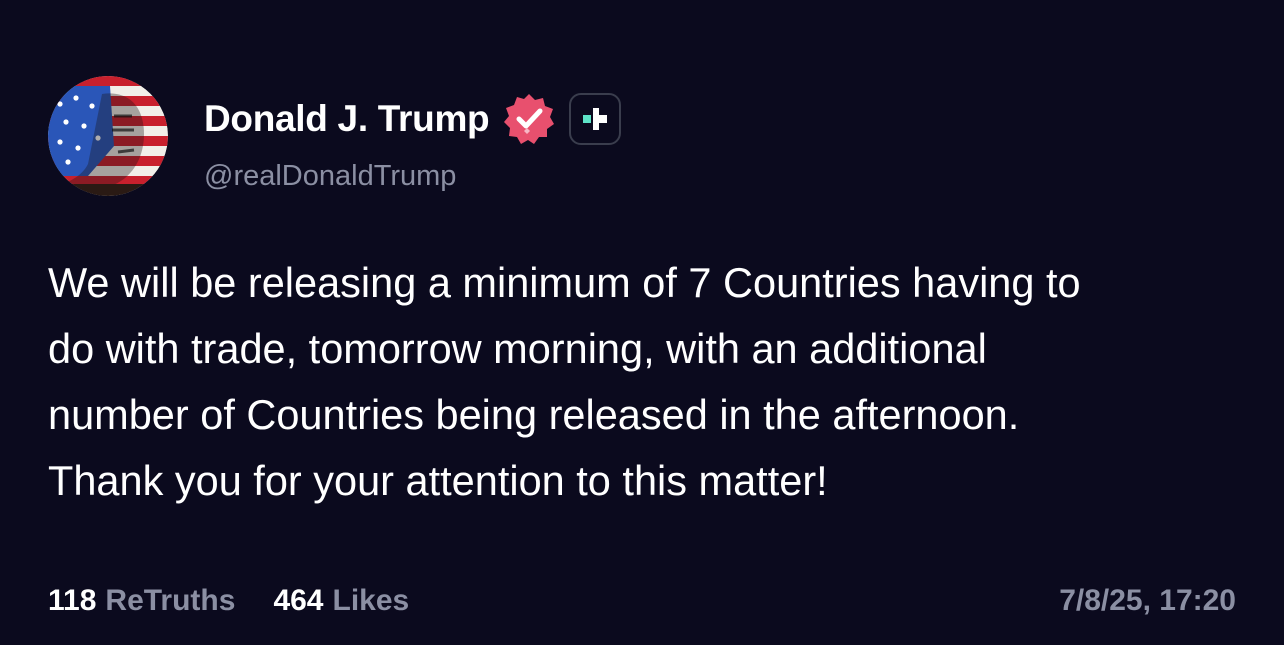 The height and width of the screenshot is (645, 1284). I want to click on likes-label: Likes, so click(371, 600).